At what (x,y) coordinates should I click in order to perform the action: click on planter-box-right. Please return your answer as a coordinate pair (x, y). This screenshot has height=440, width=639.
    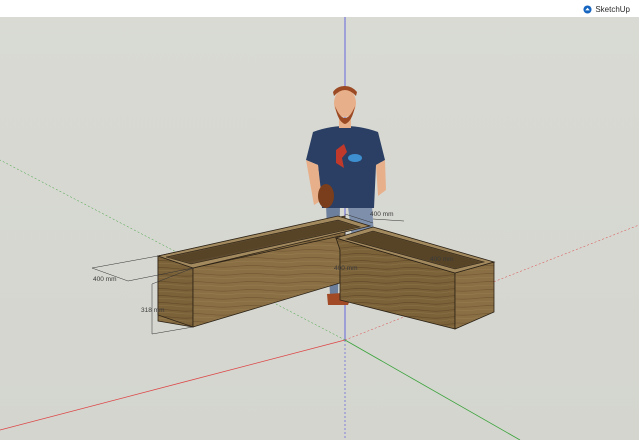
    Looking at the image, I should click on (415, 278).